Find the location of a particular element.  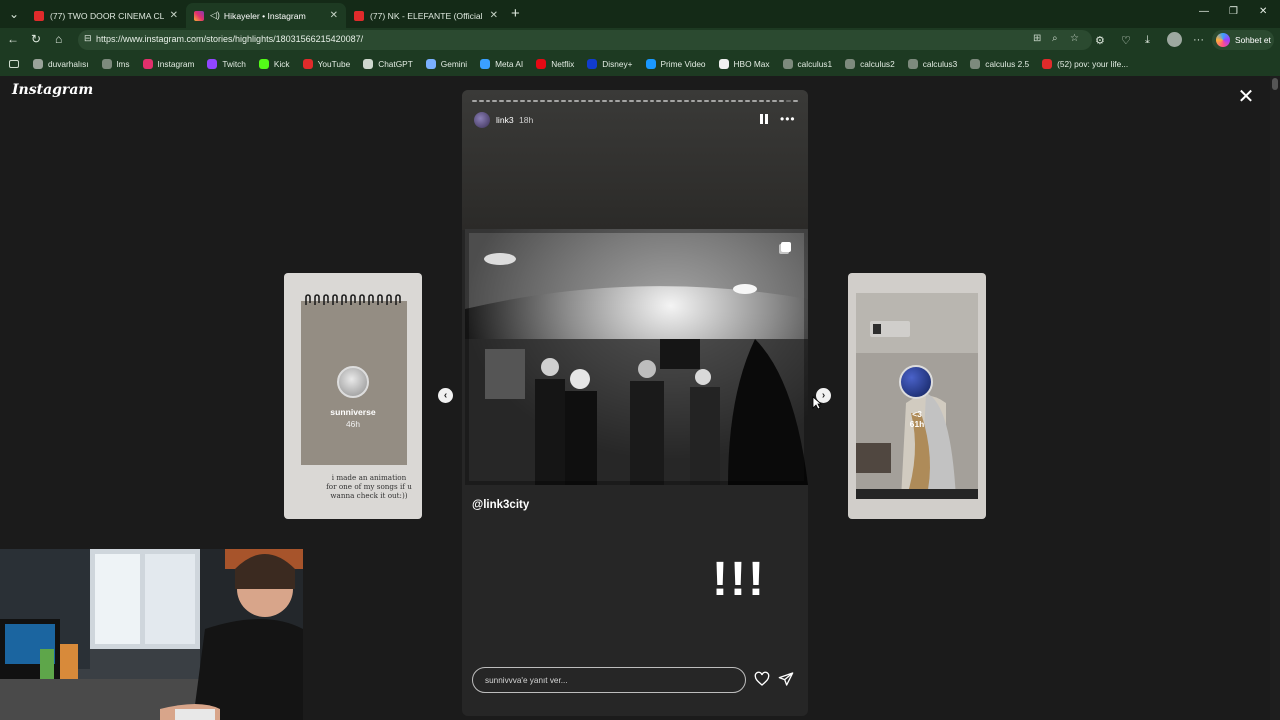

bookmark-item: Gemini is located at coordinates (446, 64).